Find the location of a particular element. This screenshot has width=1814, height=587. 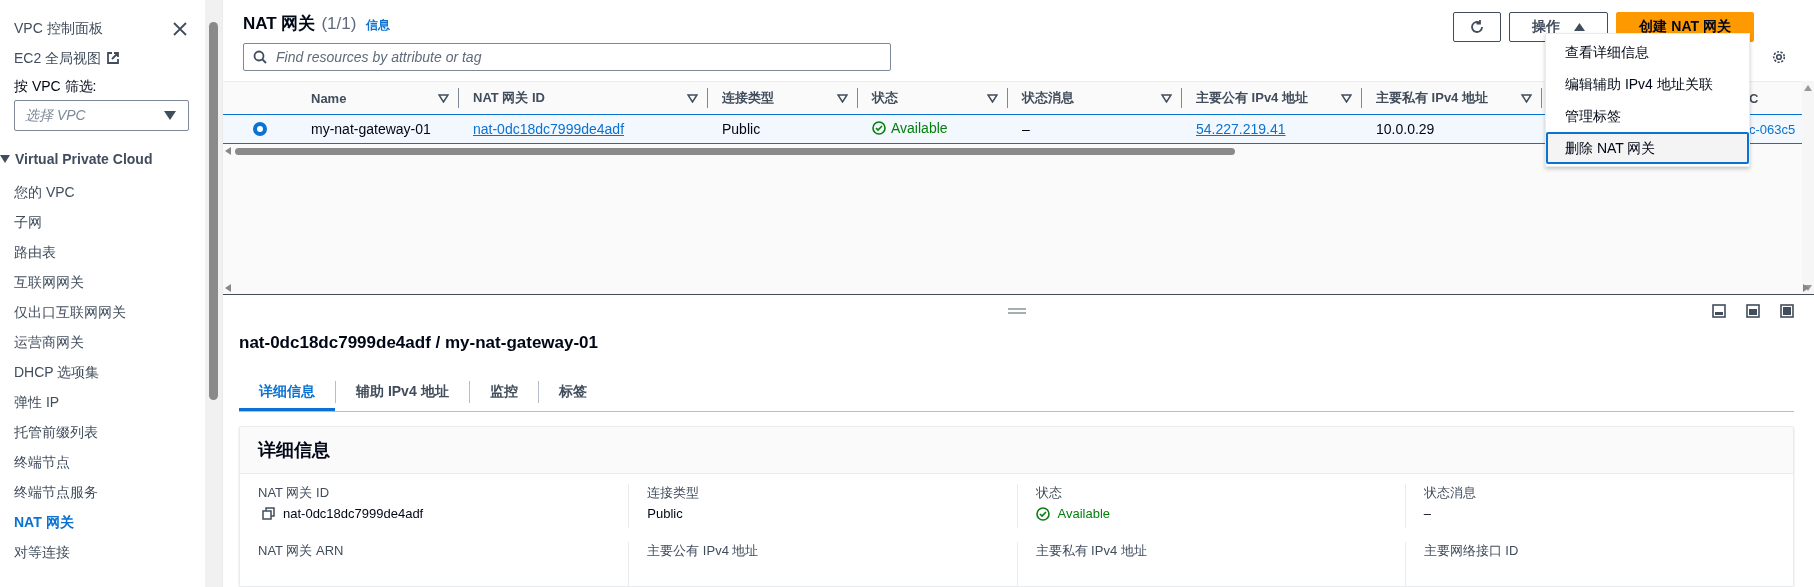

drag-handle-icon is located at coordinates (1016, 311).